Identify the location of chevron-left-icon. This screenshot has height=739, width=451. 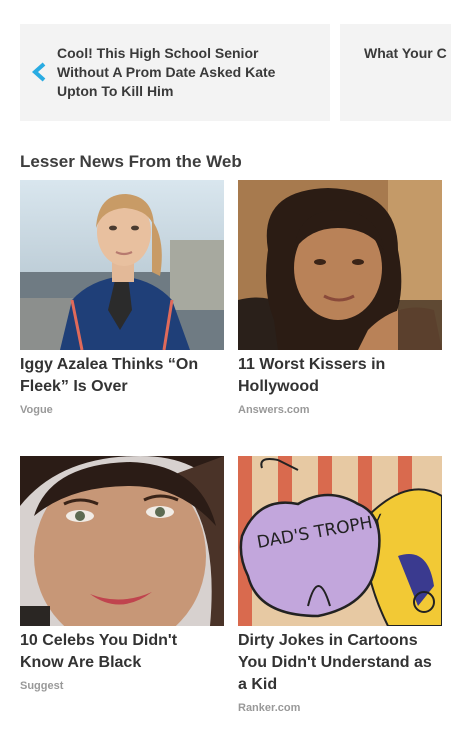
(40, 72).